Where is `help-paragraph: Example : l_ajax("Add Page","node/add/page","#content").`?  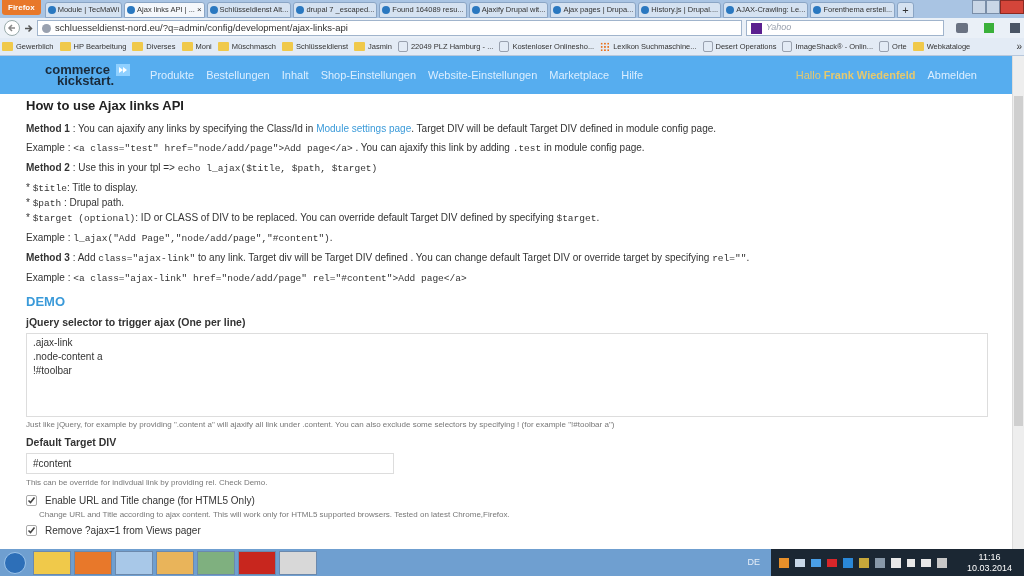
help-paragraph: Example : l_ajax("Add Page","node/add/page","#content"). is located at coordinates (180, 237).